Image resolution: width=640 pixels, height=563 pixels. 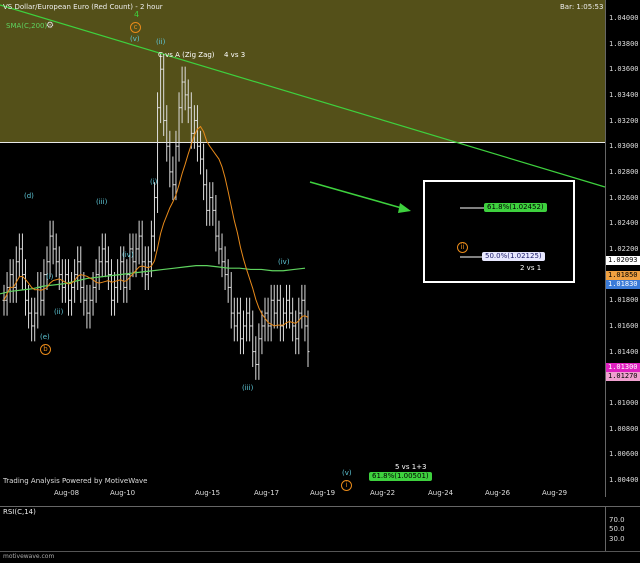 What do you see at coordinates (135, 39) in the screenshot?
I see `wave-label-v-top: (v)` at bounding box center [135, 39].